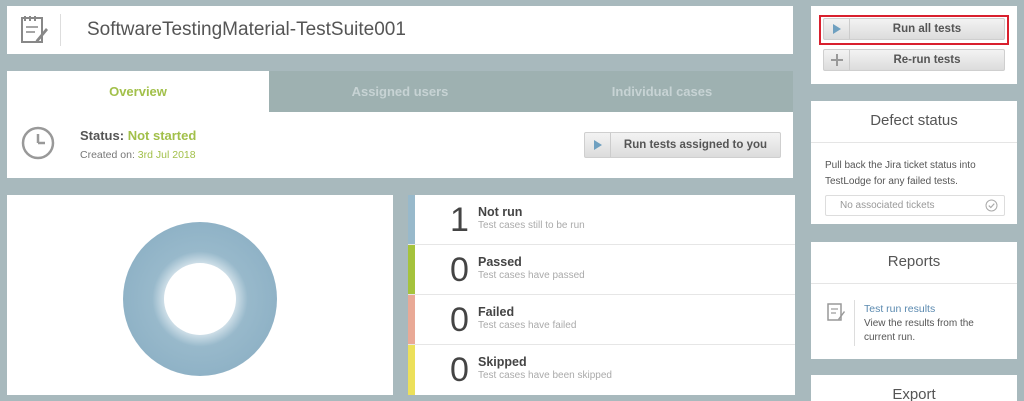 The width and height of the screenshot is (1024, 401). Describe the element at coordinates (527, 325) in the screenshot. I see `result-description: Test cases have failed` at that location.